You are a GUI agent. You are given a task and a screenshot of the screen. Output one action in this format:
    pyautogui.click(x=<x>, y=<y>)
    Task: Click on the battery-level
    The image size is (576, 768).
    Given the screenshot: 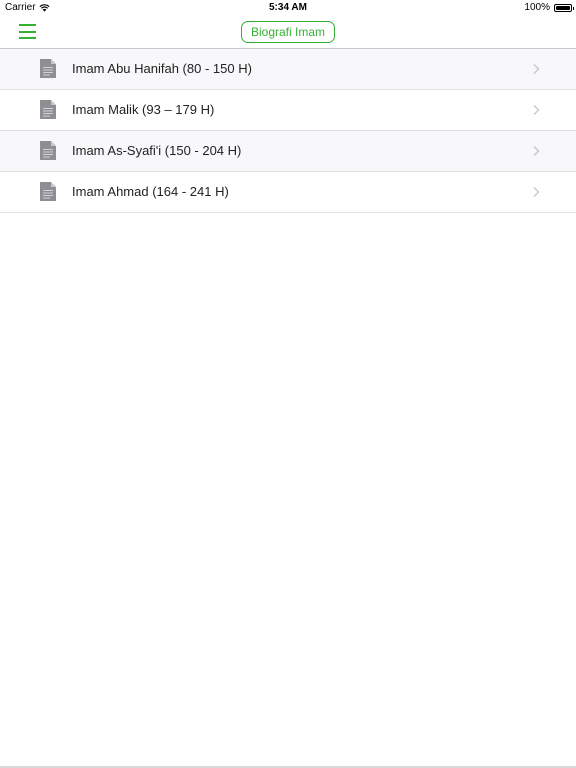 What is the action you would take?
    pyautogui.click(x=563, y=8)
    